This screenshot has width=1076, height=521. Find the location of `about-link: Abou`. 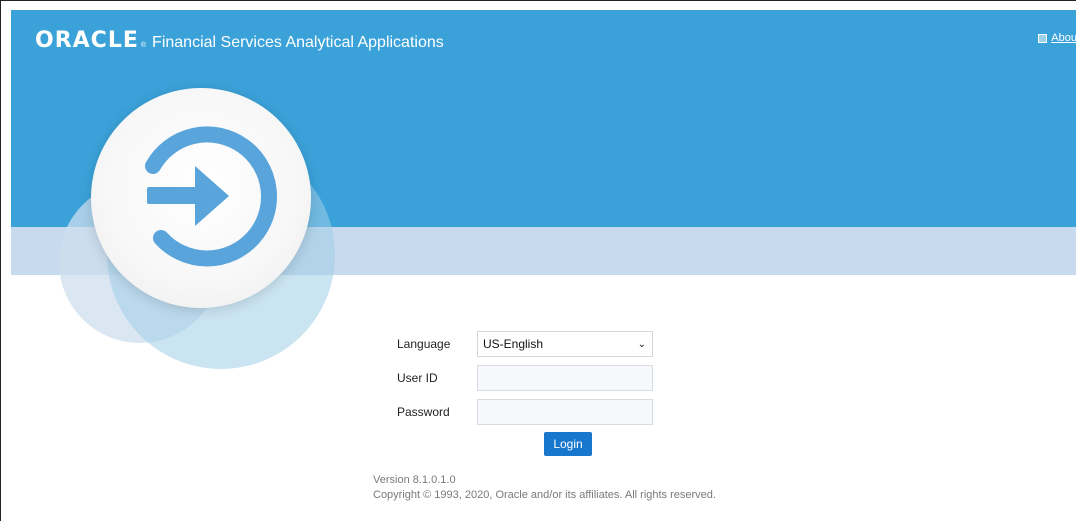

about-link: Abou is located at coordinates (1057, 38).